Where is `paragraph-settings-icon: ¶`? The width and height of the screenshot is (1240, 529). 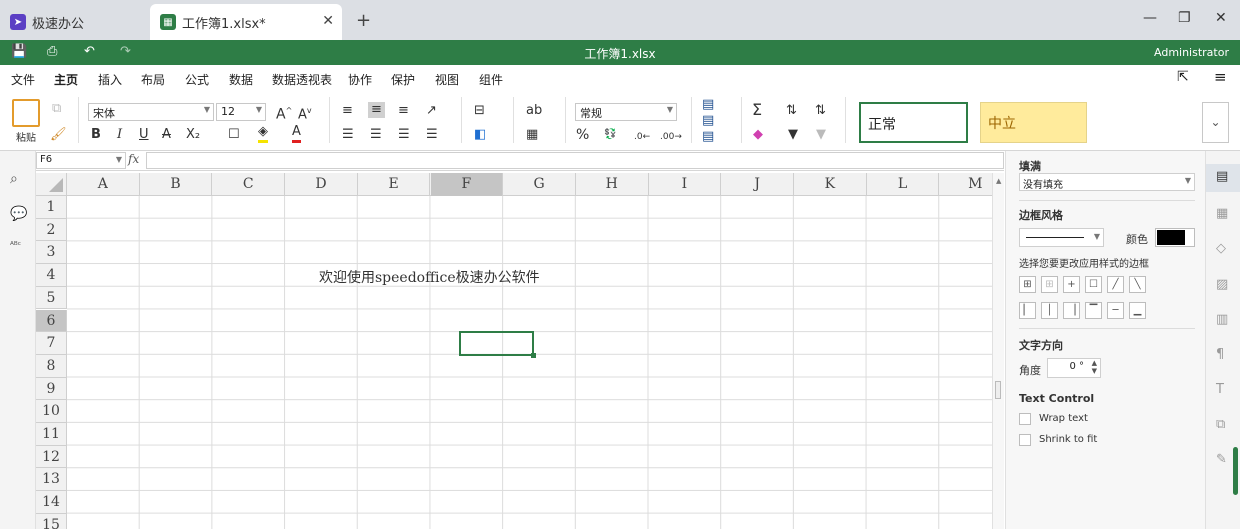
paragraph-settings-icon: ¶ is located at coordinates (1220, 354).